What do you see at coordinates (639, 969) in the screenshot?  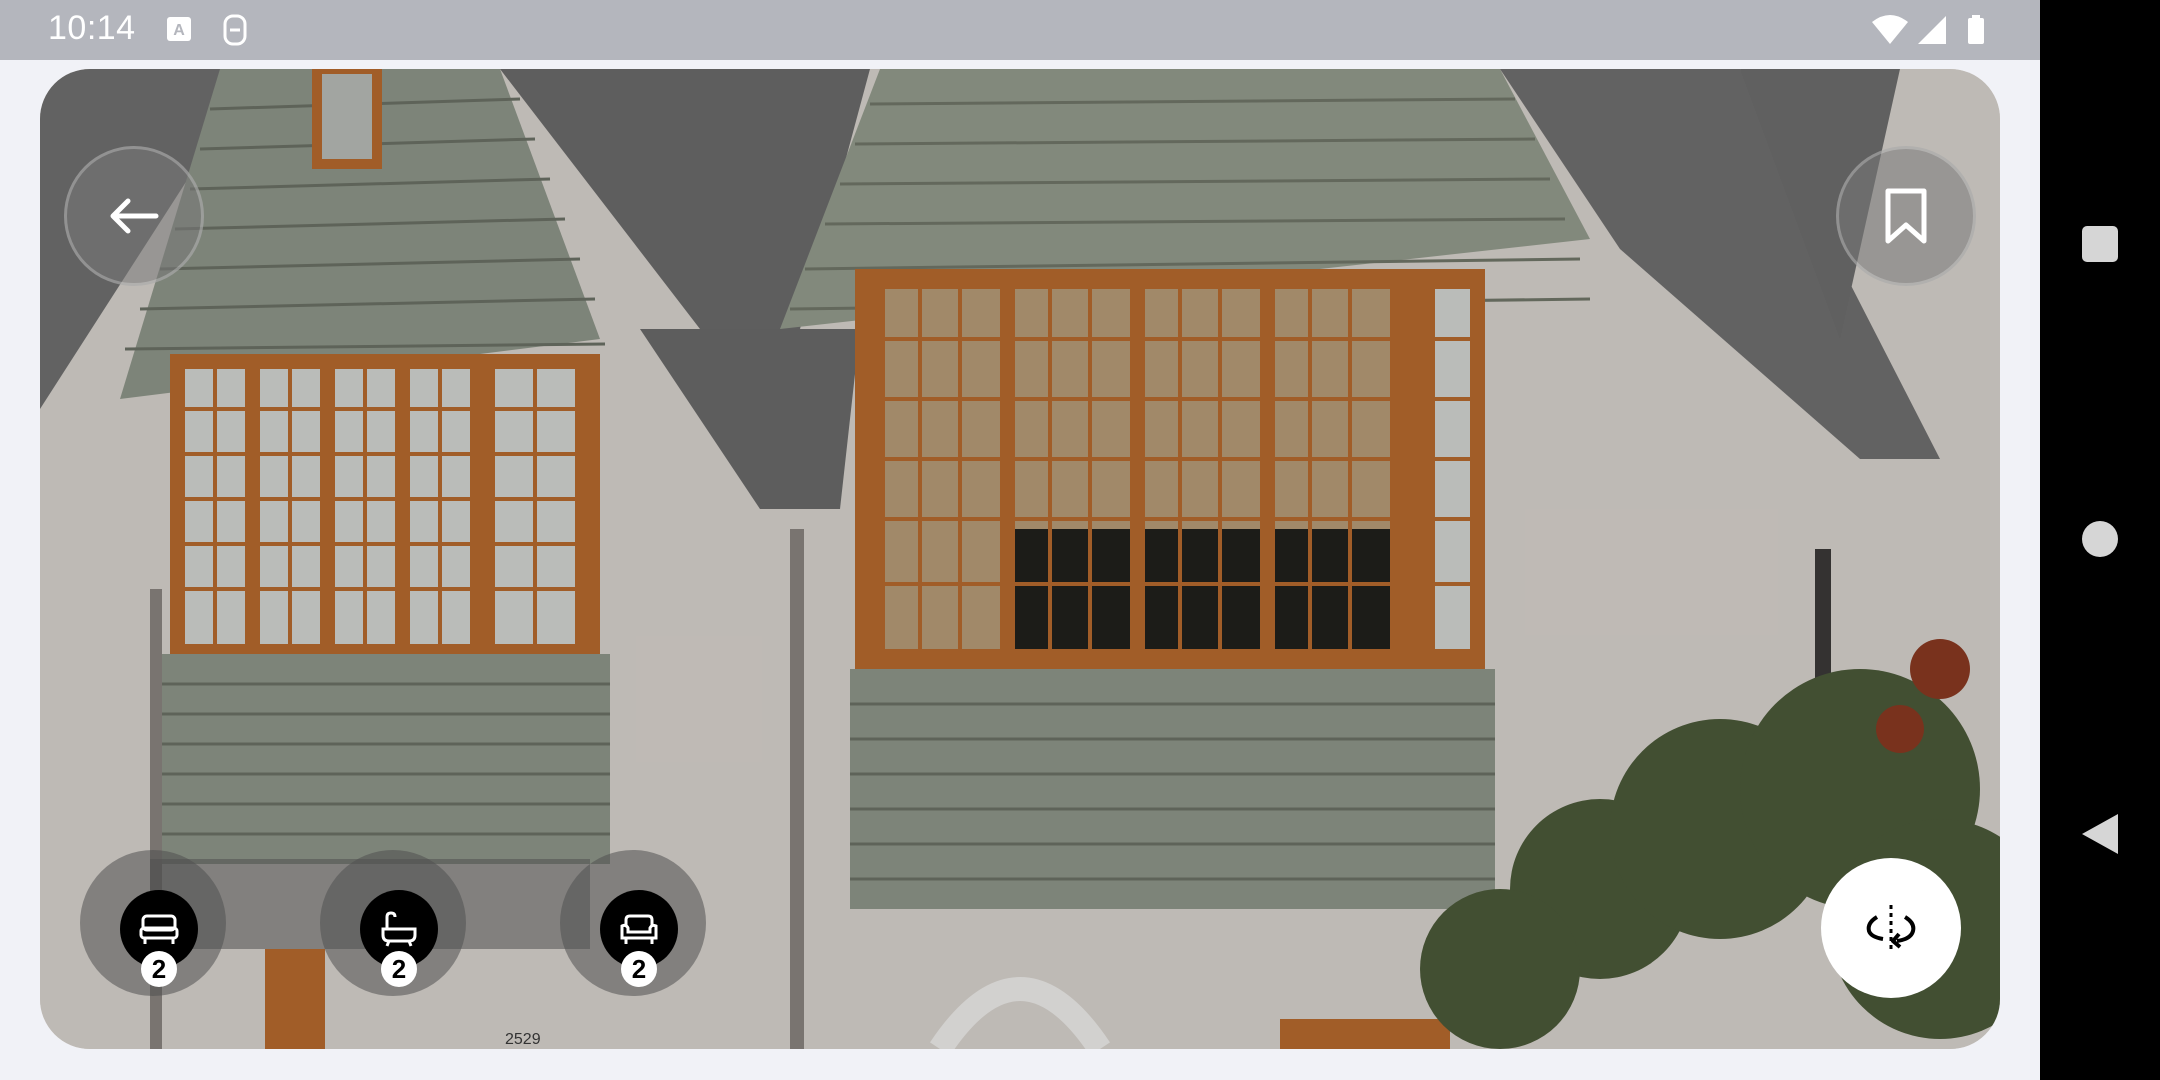 I see `living-room-count: 2` at bounding box center [639, 969].